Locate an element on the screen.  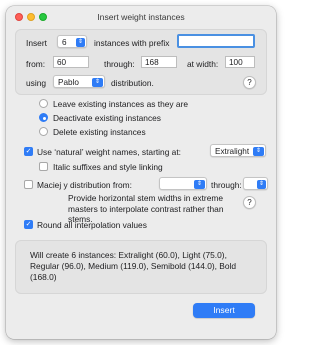
from-label: from: is located at coordinates (36, 64).